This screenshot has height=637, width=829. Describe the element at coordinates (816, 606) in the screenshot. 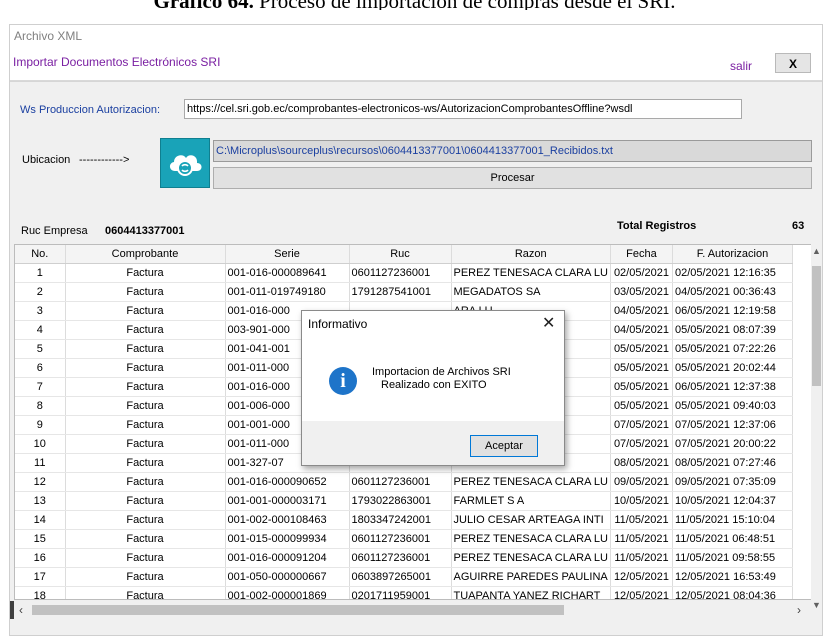

I see `scroll-down-icon: ▼` at that location.